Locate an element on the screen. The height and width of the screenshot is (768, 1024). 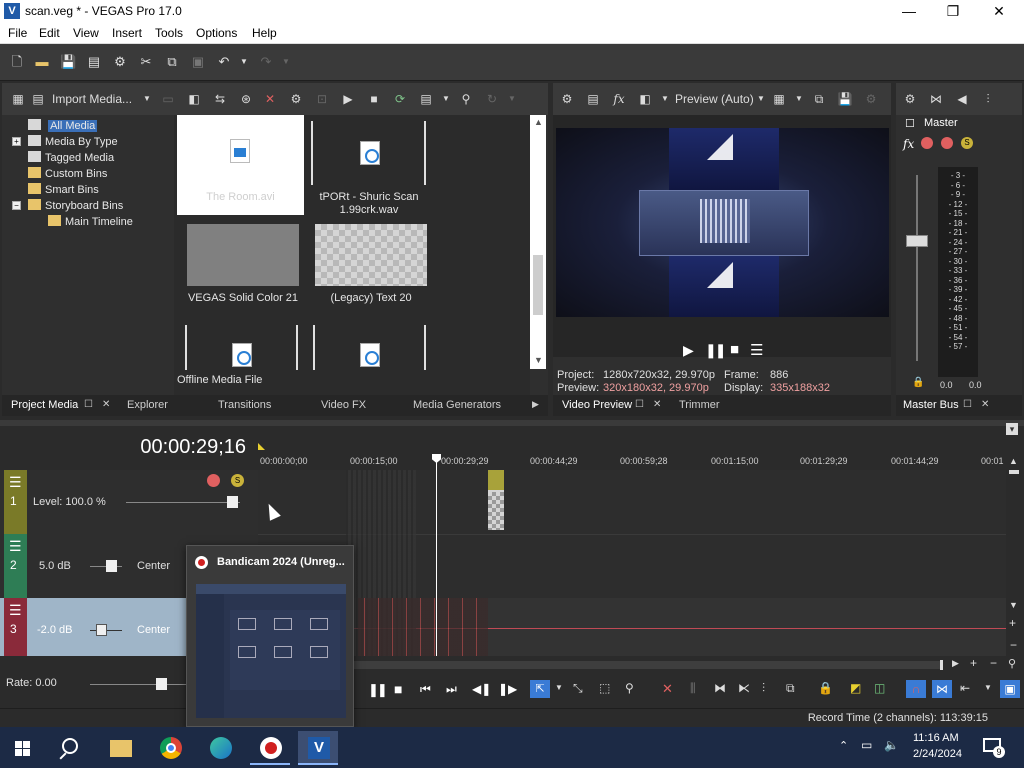
zoom-in-time-icon: + is located at coordinates (973, 663).